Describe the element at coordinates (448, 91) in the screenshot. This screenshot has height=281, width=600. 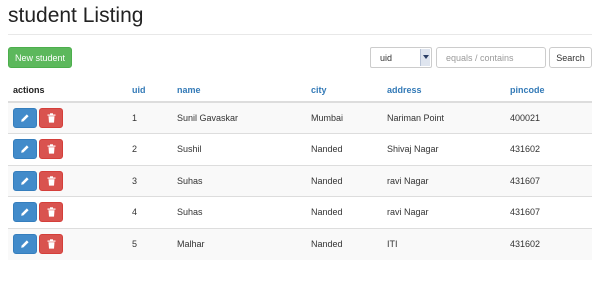
I see `header-address-link: address` at that location.